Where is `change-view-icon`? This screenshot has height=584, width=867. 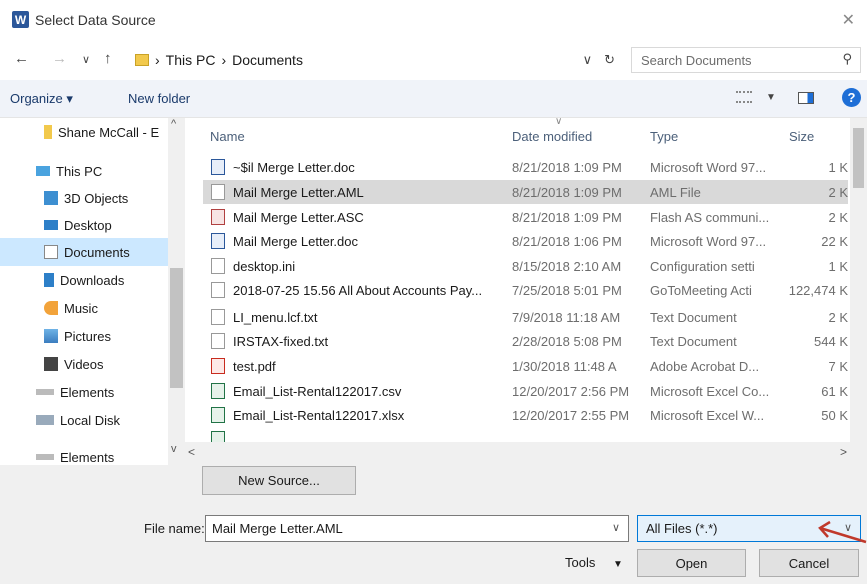
change-view-icon is located at coordinates (744, 97).